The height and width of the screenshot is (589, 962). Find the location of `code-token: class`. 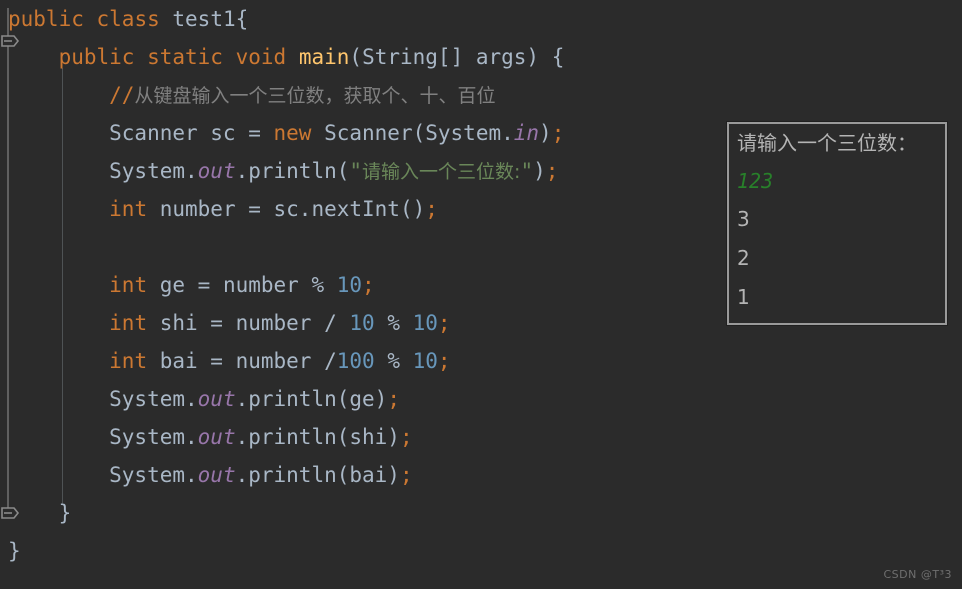

code-token: class is located at coordinates (128, 19).